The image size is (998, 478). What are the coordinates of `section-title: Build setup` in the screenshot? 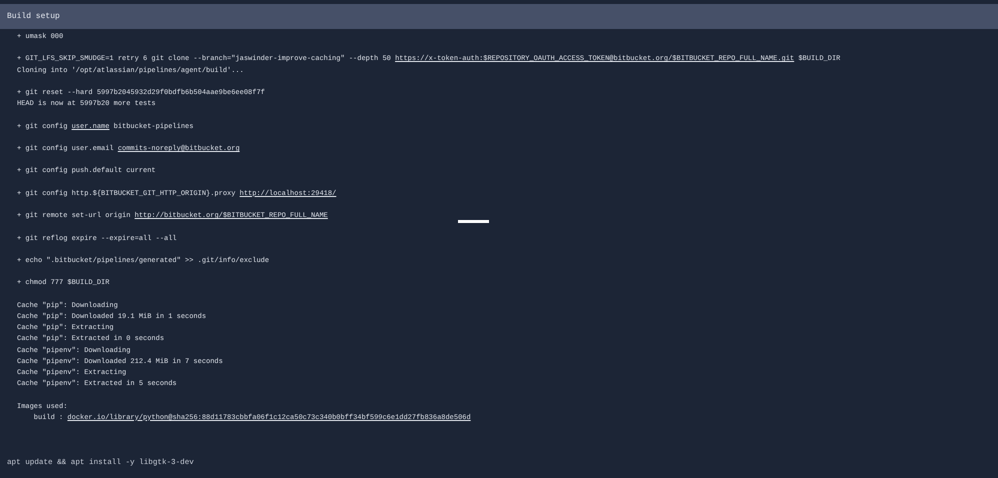 It's located at (33, 16).